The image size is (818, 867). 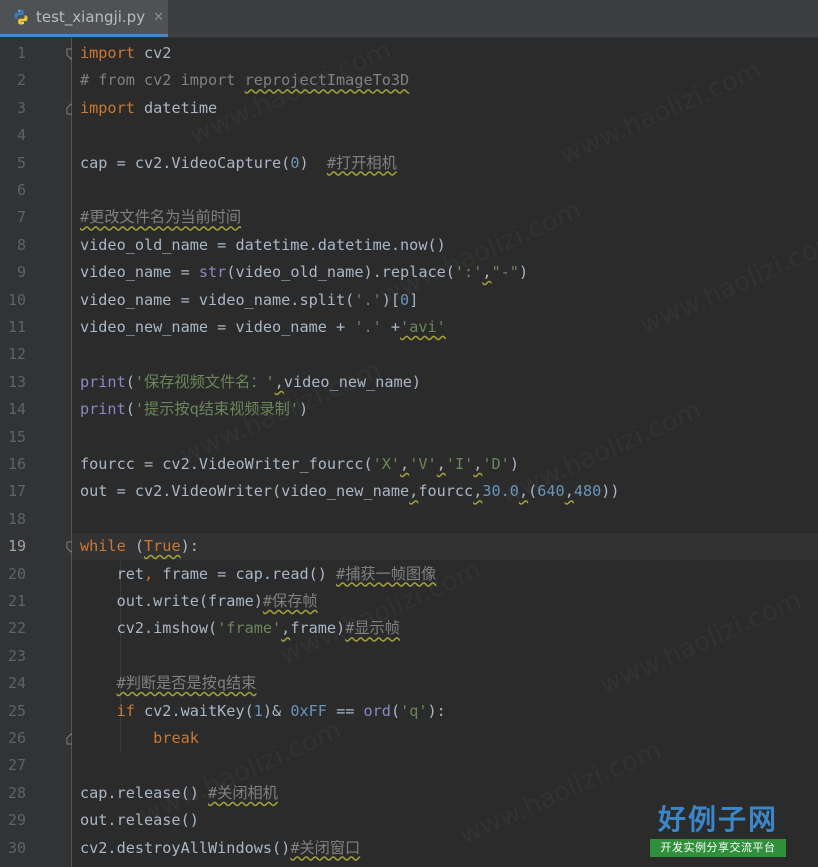 I want to click on code-token: 1, so click(x=258, y=710).